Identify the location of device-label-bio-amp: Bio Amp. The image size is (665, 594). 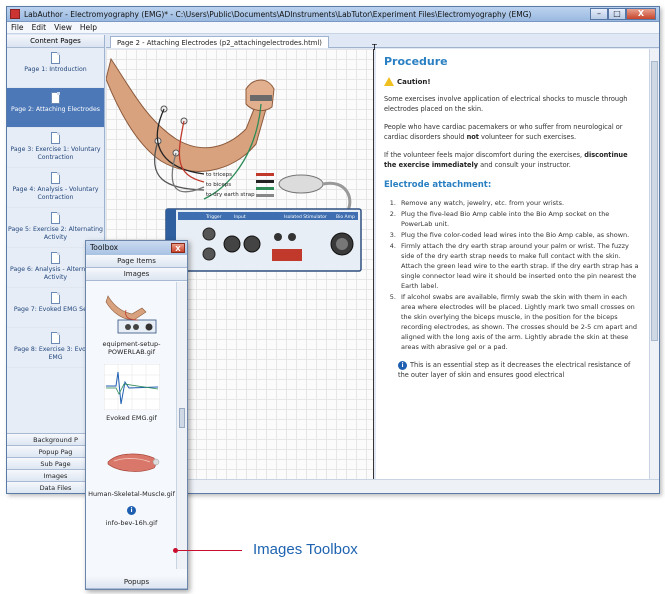
(345, 217).